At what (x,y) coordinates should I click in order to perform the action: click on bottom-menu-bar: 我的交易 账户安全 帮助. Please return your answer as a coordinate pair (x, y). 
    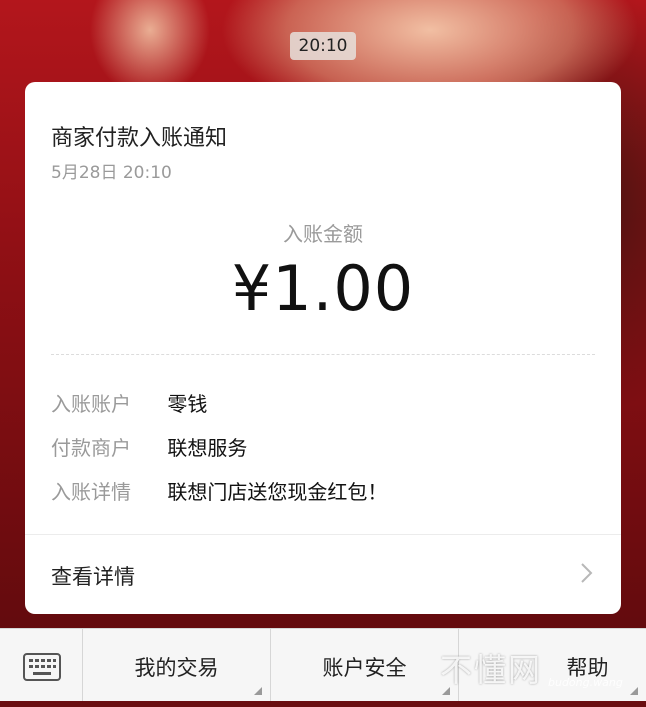
    Looking at the image, I should click on (323, 664).